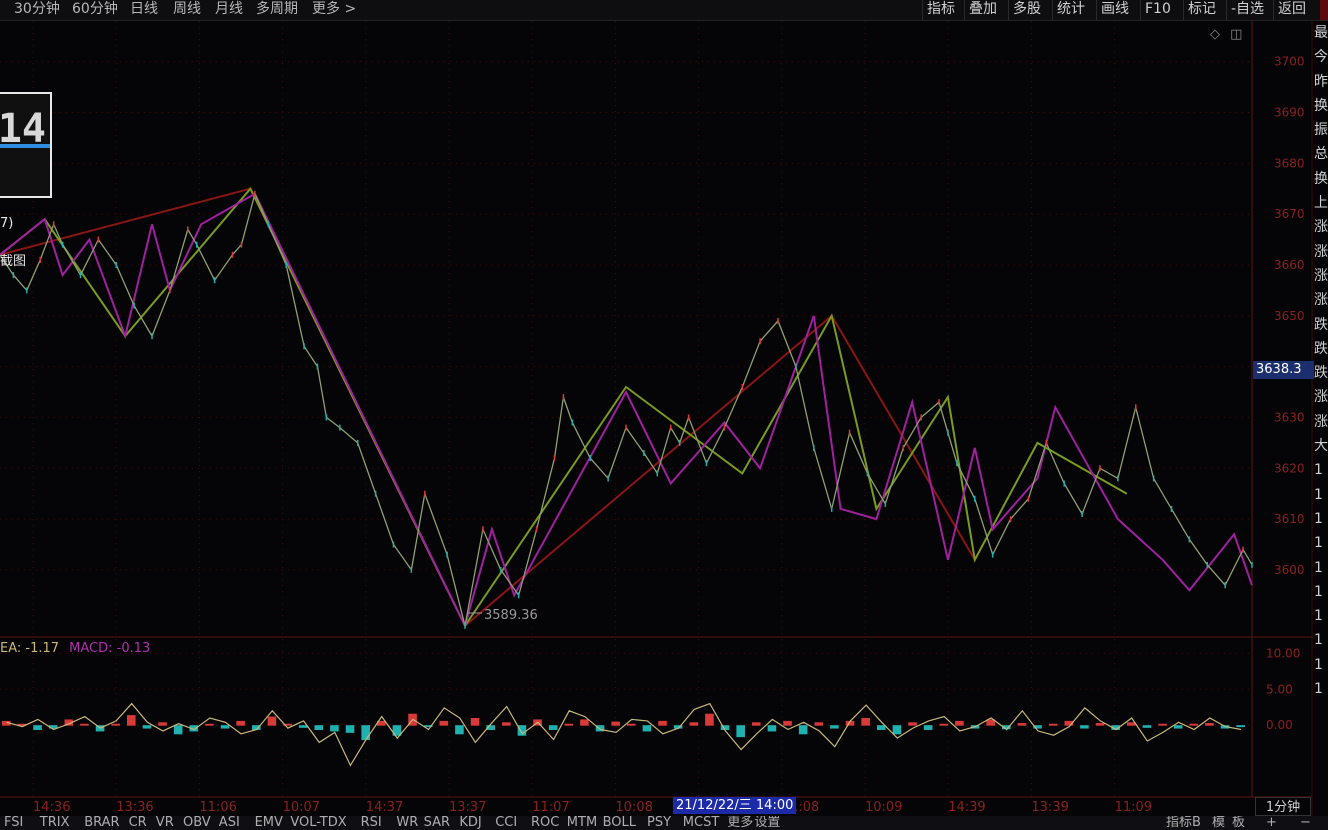  What do you see at coordinates (384, 807) in the screenshot?
I see `time-tick-label: 14:37` at bounding box center [384, 807].